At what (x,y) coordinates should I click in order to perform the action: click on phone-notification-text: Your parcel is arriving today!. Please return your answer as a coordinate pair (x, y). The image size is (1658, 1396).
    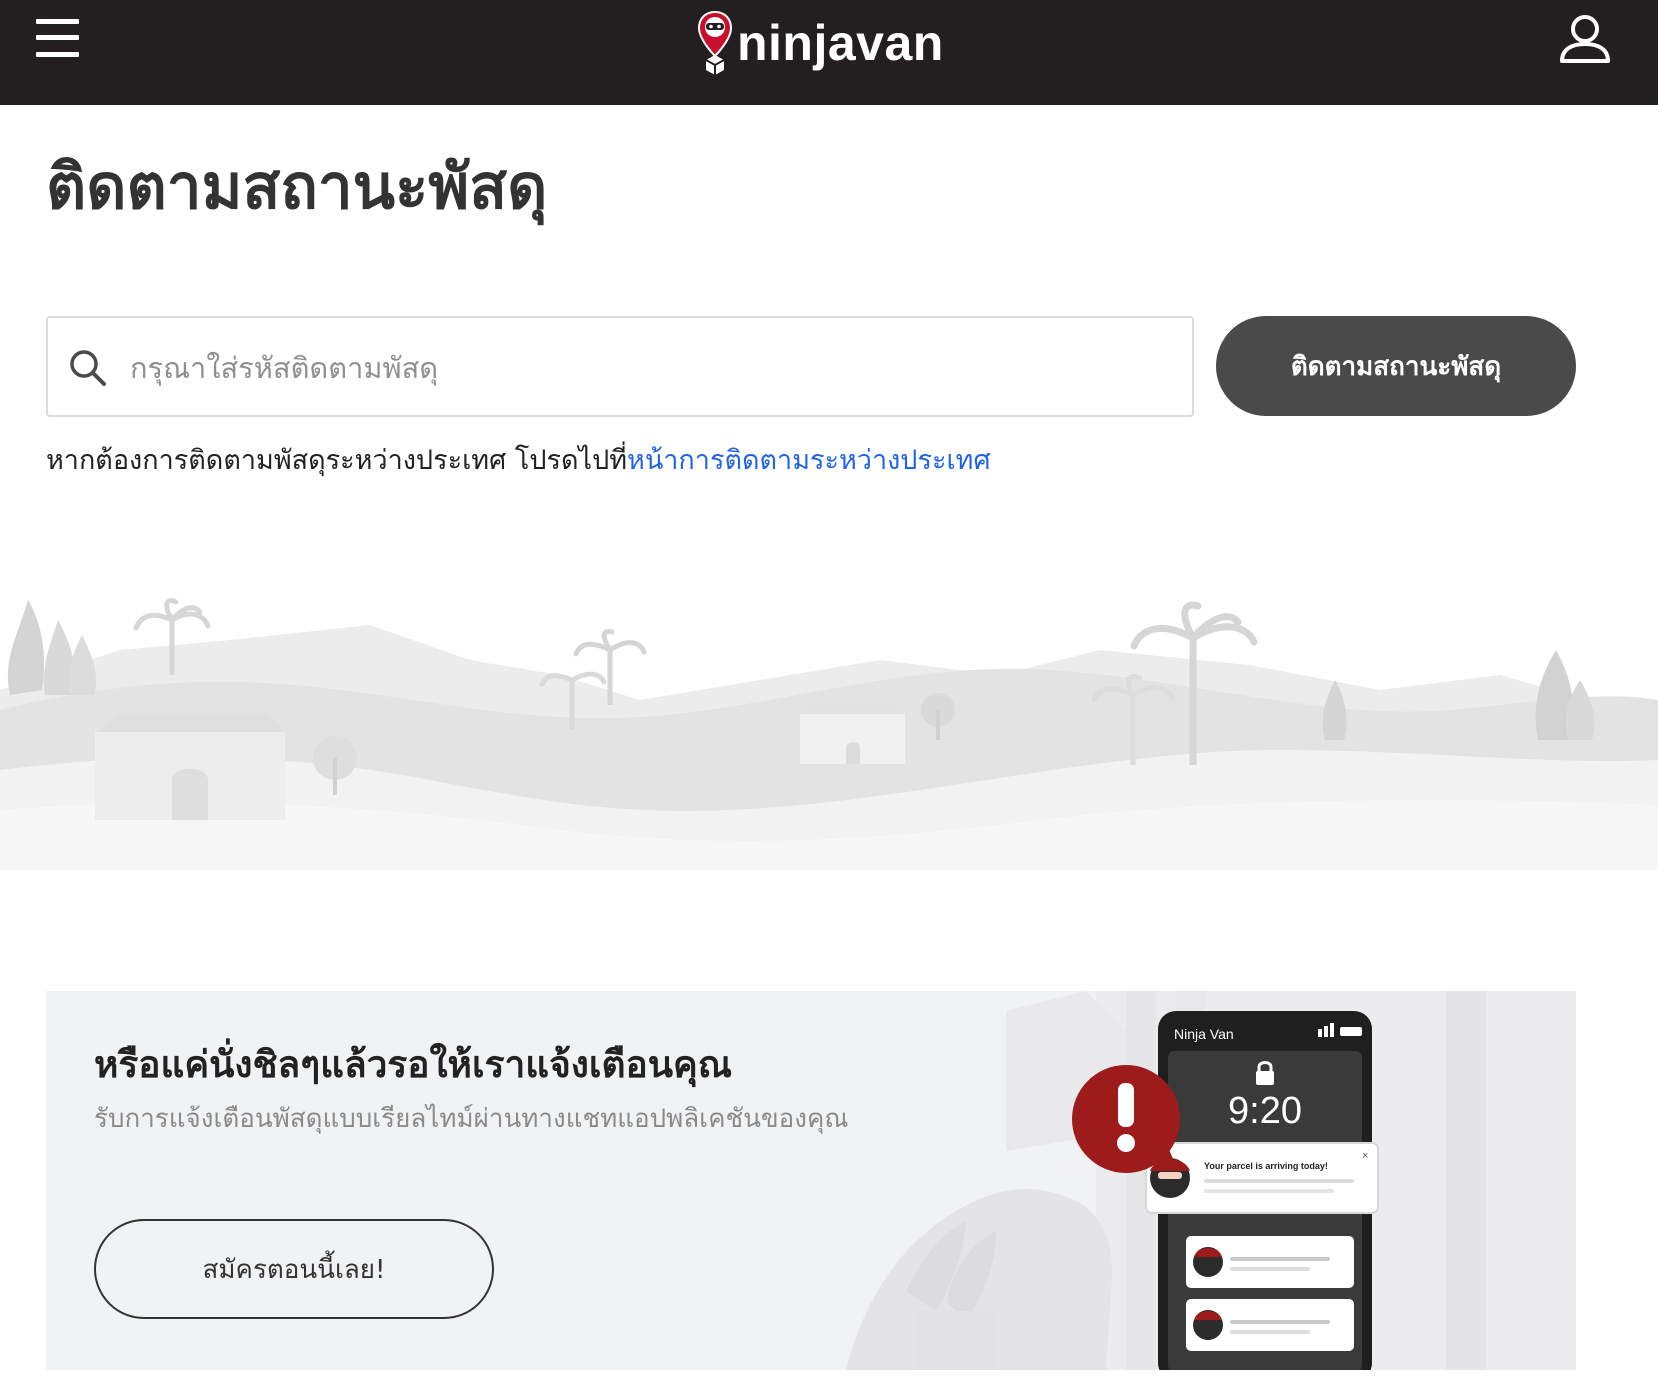
    Looking at the image, I should click on (1266, 1166).